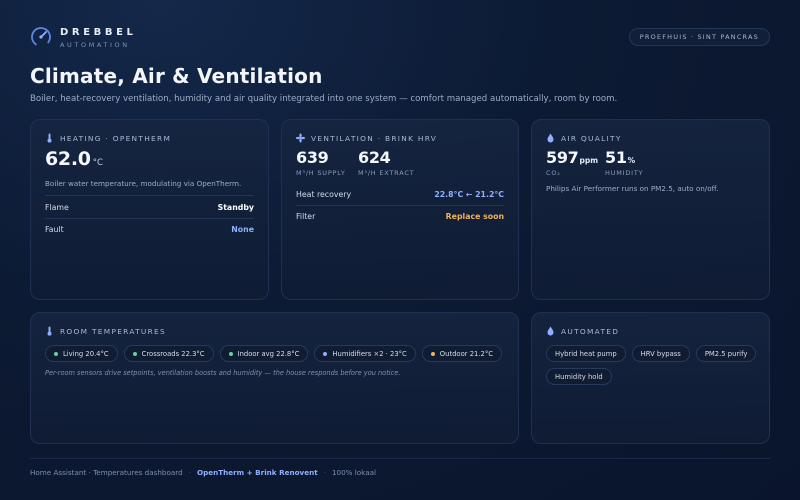  What do you see at coordinates (97, 163) in the screenshot?
I see `boiler-temperature-unit: °C` at bounding box center [97, 163].